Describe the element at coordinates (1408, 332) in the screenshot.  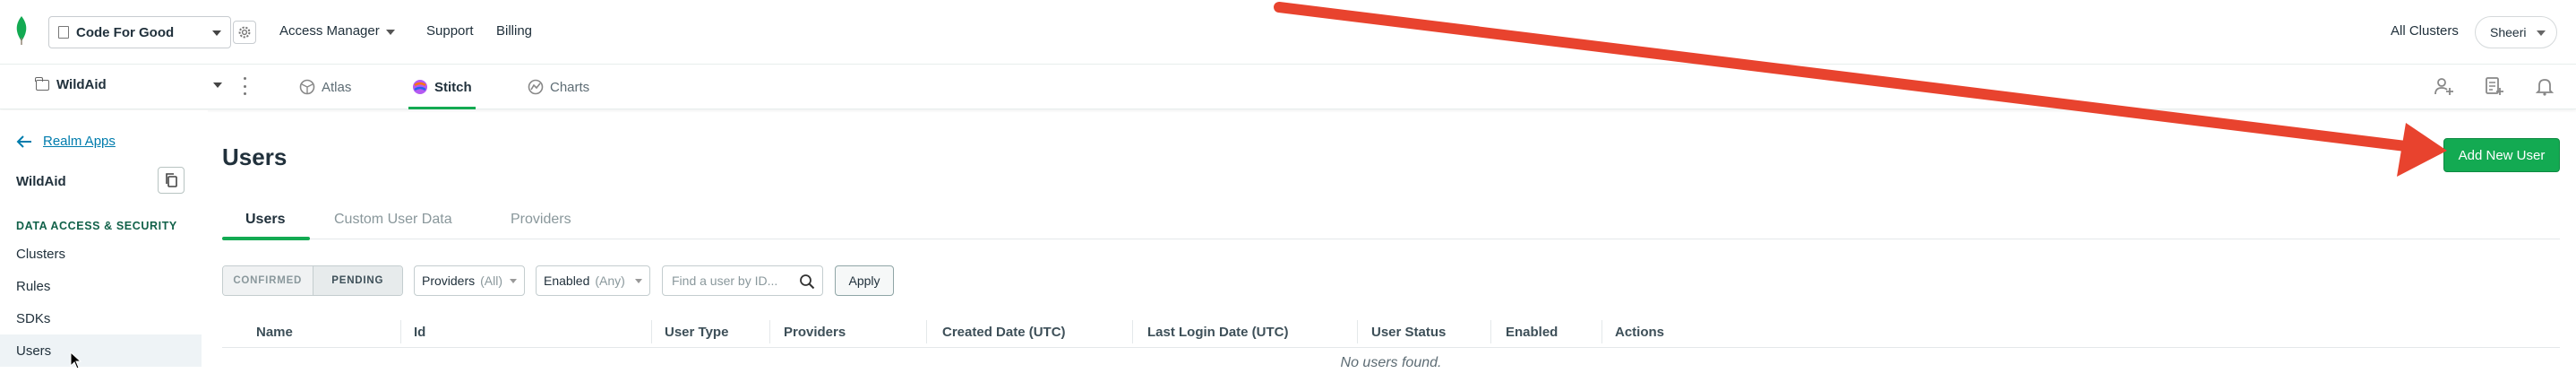
I see `column-header-user-status: User Status` at that location.